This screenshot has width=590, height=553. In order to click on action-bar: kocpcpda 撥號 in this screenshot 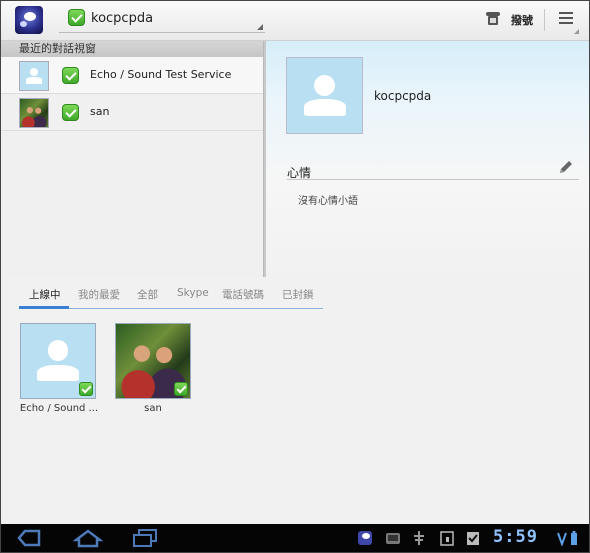, I will do `click(295, 21)`.